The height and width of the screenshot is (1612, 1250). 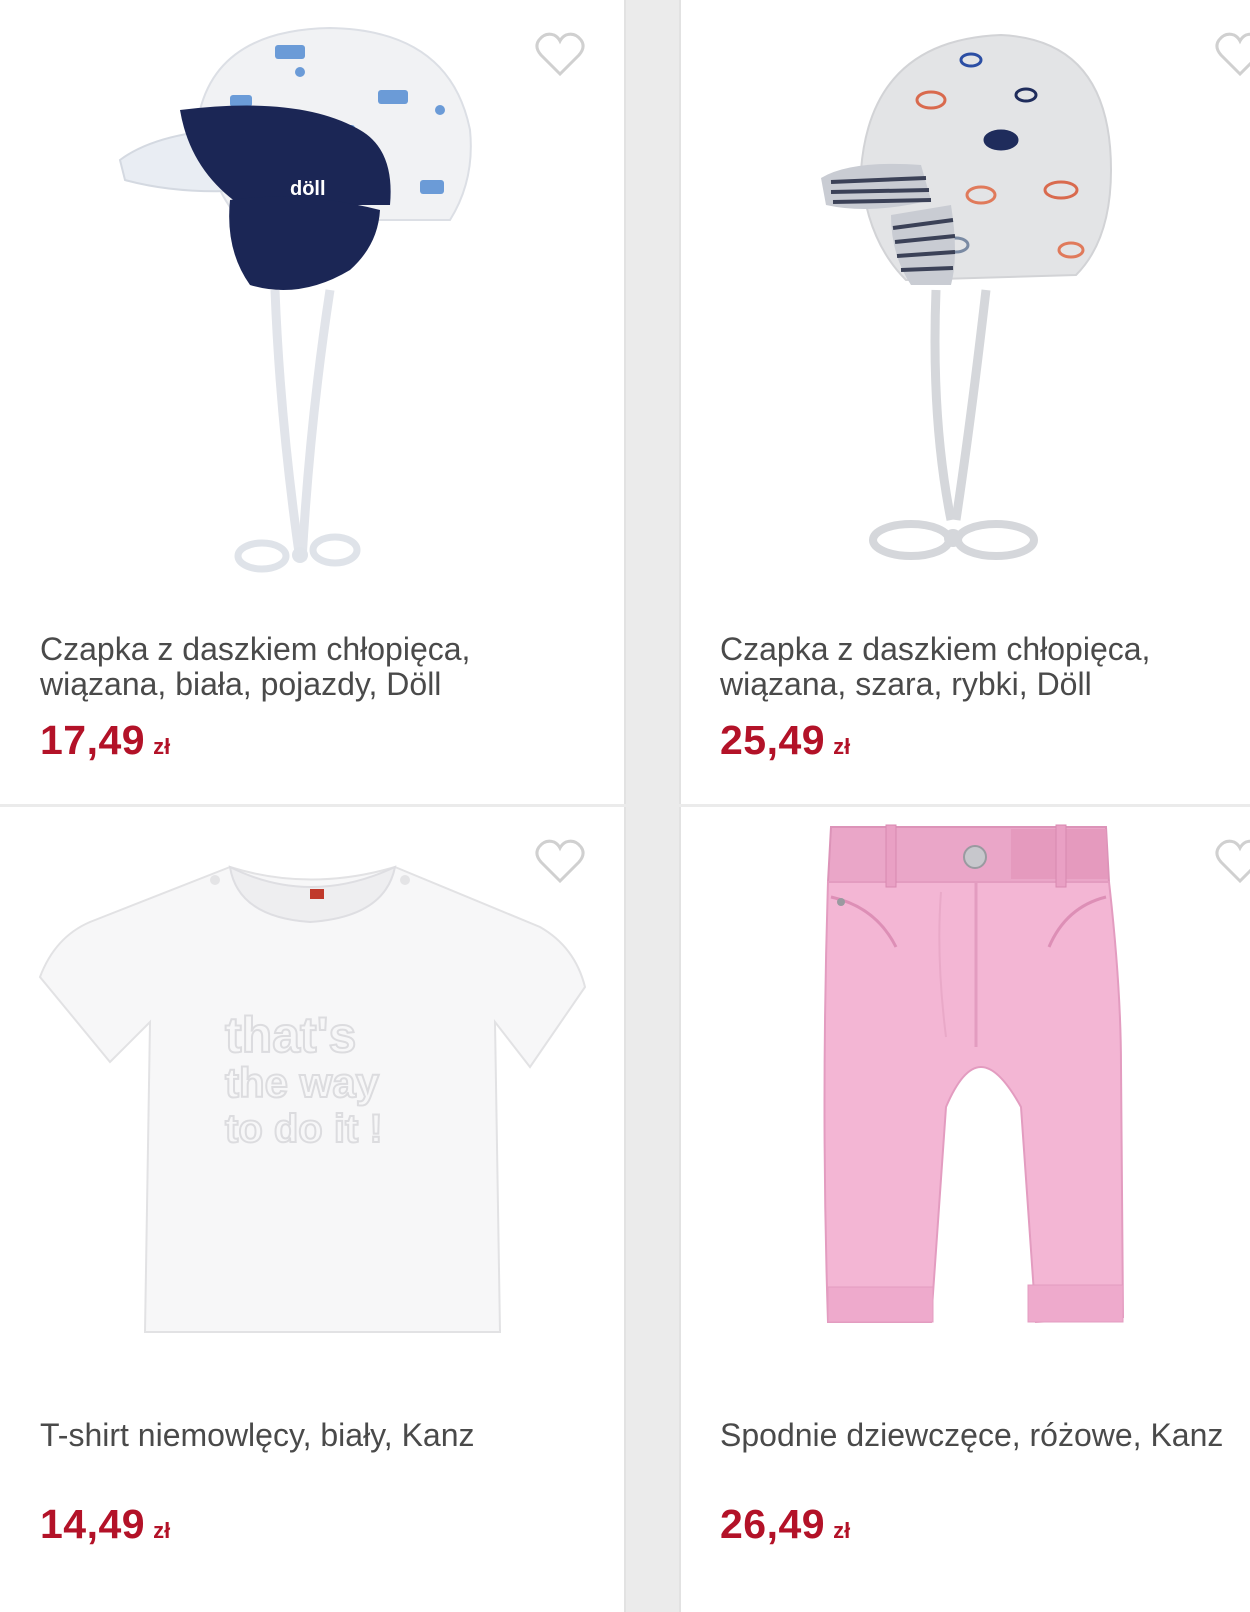 I want to click on price-value: 14,49, so click(x=93, y=1524).